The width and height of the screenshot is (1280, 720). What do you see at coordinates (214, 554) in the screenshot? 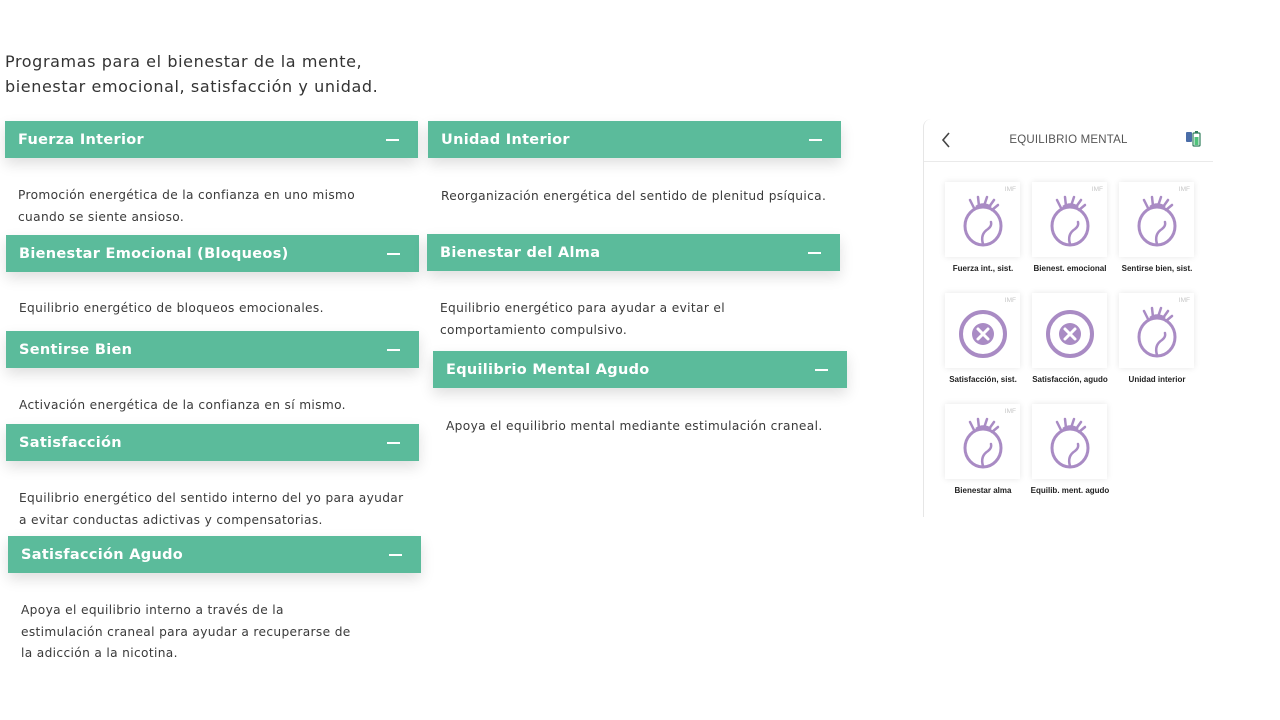
I see `accordion-header: Satisfacción Agudo` at bounding box center [214, 554].